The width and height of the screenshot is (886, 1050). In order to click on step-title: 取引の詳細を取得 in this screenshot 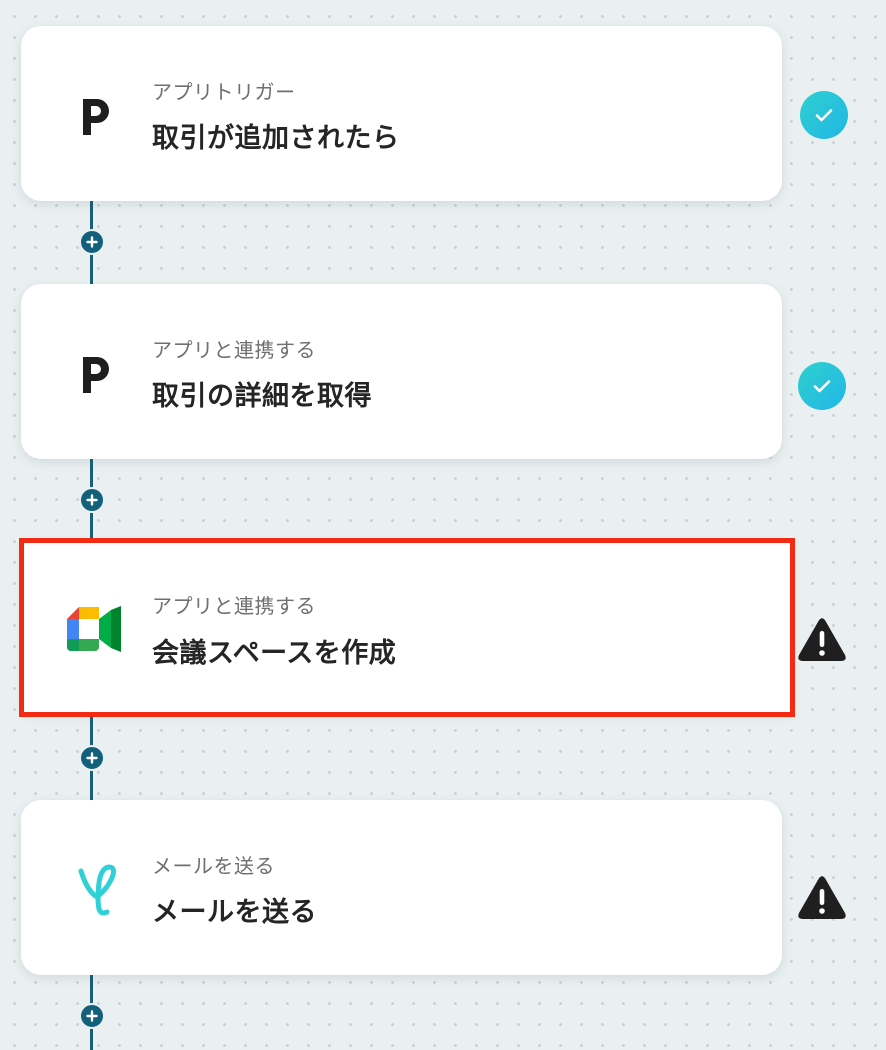, I will do `click(262, 396)`.